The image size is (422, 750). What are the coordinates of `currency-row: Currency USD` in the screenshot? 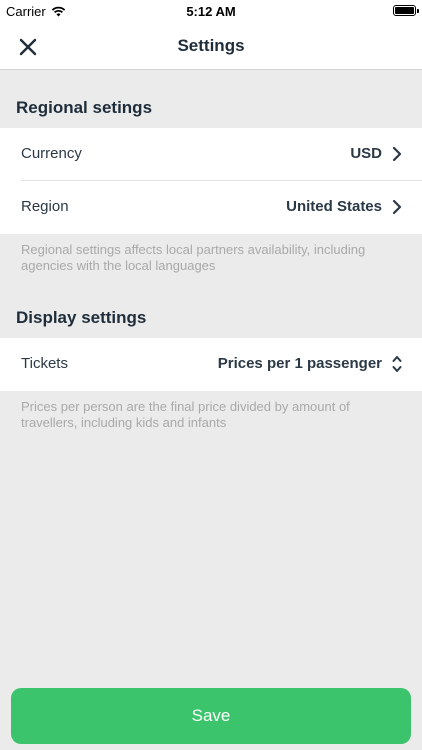 It's located at (211, 154).